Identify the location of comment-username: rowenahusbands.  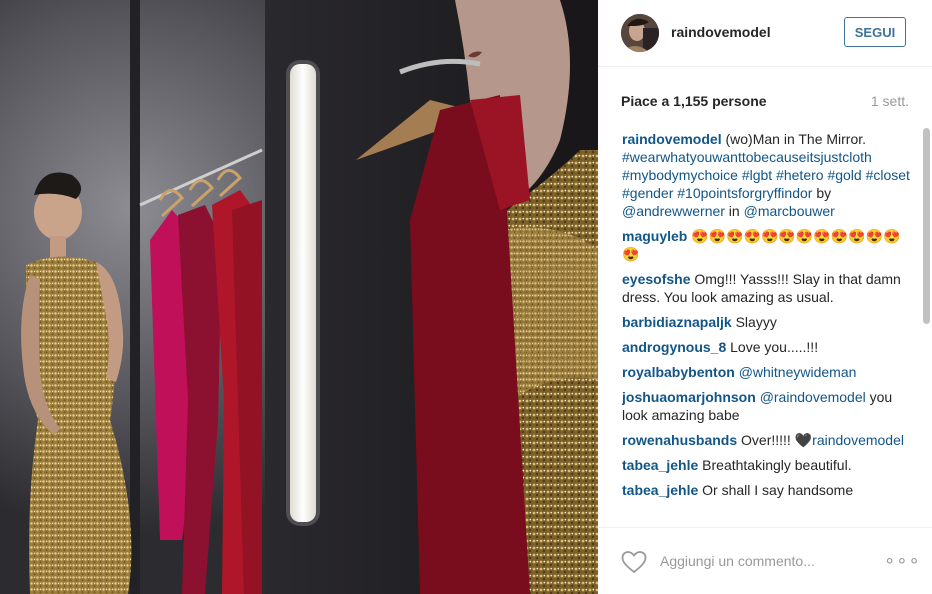
(679, 440).